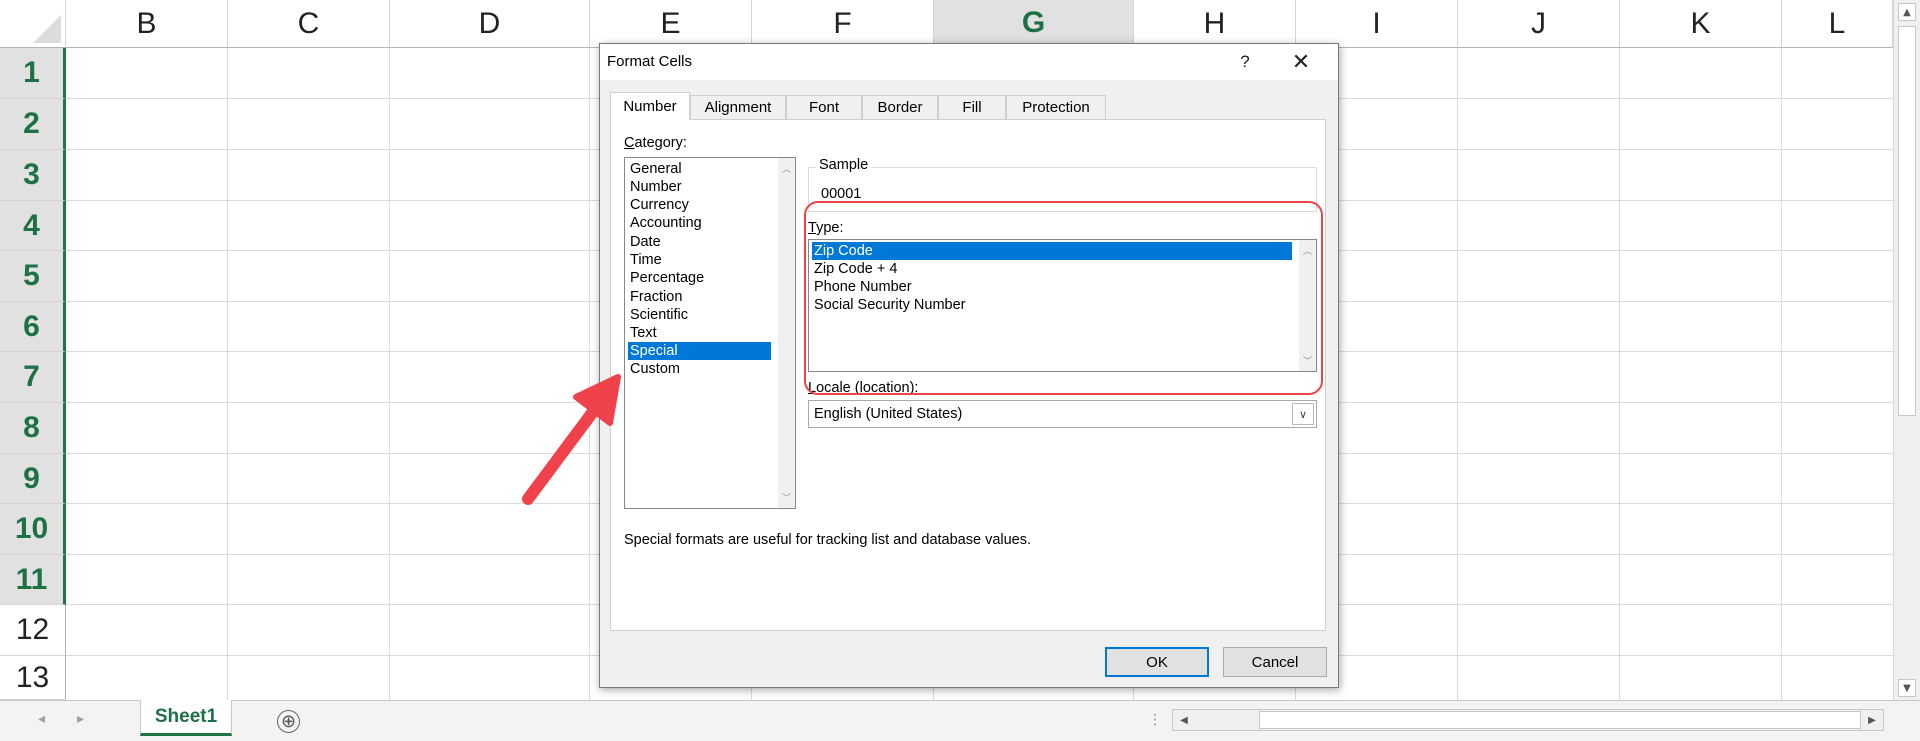 The width and height of the screenshot is (1920, 741). Describe the element at coordinates (288, 721) in the screenshot. I see `add-sheet-icon: ⊕` at that location.